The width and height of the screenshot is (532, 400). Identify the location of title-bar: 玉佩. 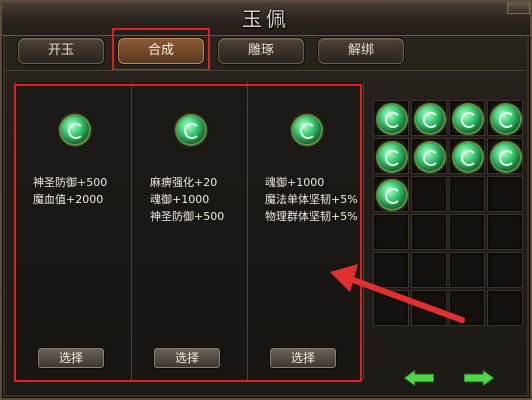
(266, 19).